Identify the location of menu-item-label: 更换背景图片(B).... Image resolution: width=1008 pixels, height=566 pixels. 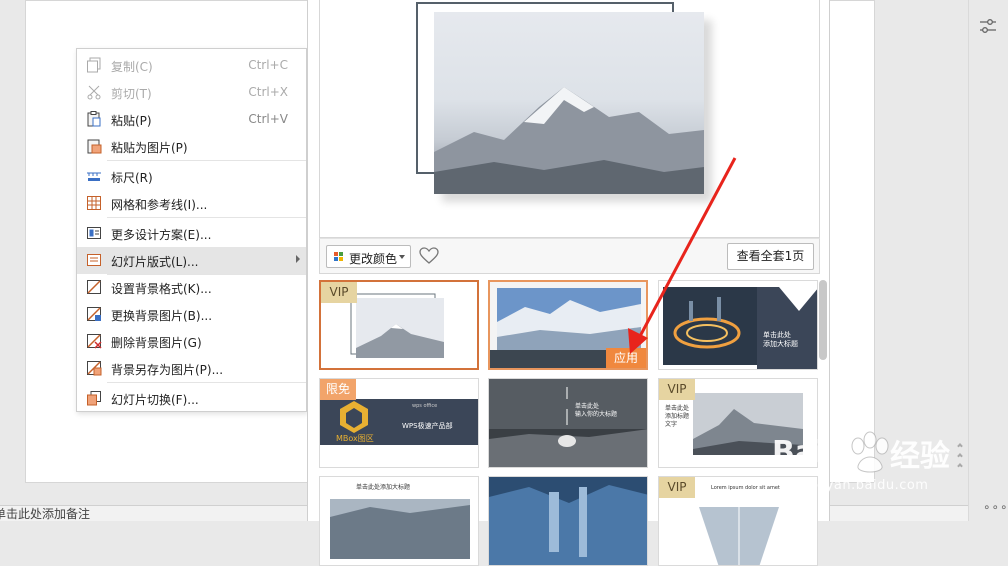
(162, 316).